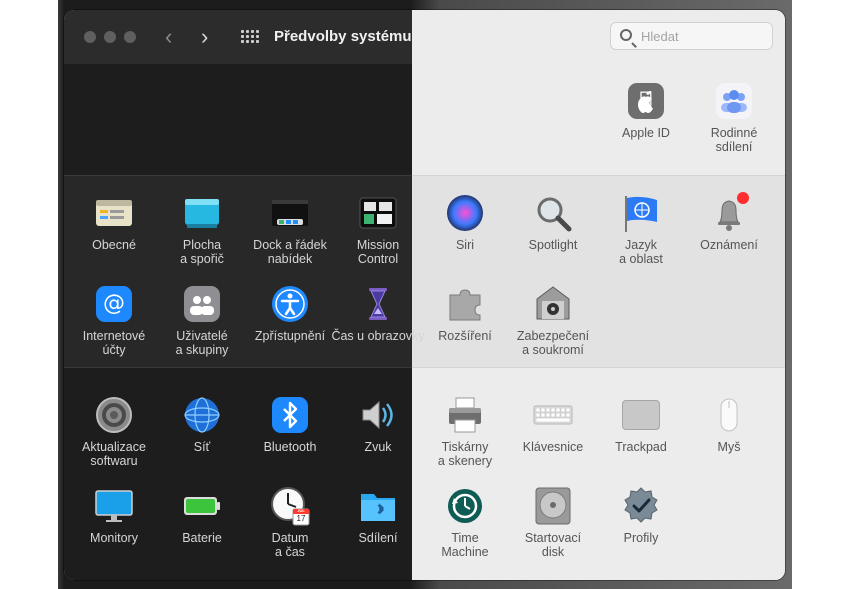  I want to click on sound-icon, so click(378, 415).